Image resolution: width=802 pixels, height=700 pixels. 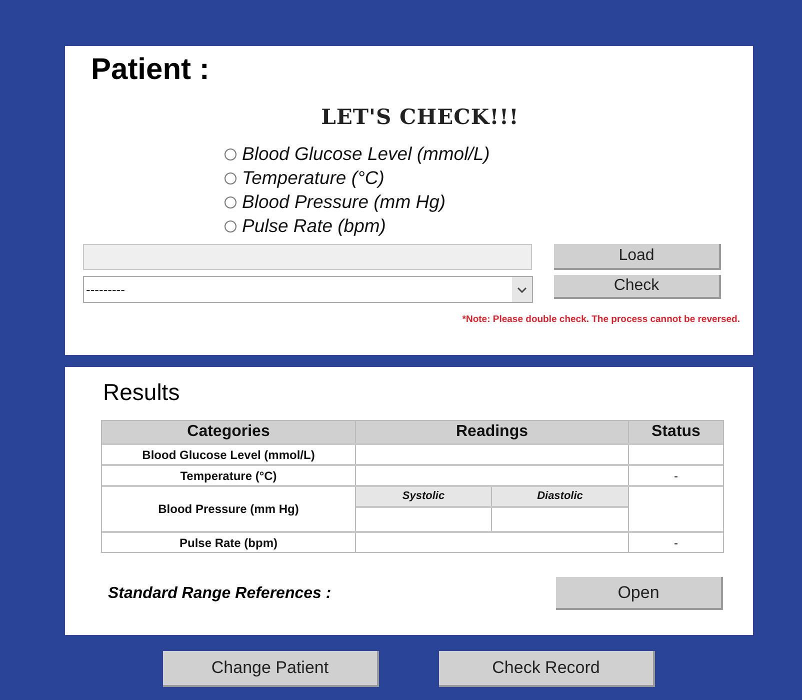 I want to click on results-heading: Results, so click(x=141, y=391).